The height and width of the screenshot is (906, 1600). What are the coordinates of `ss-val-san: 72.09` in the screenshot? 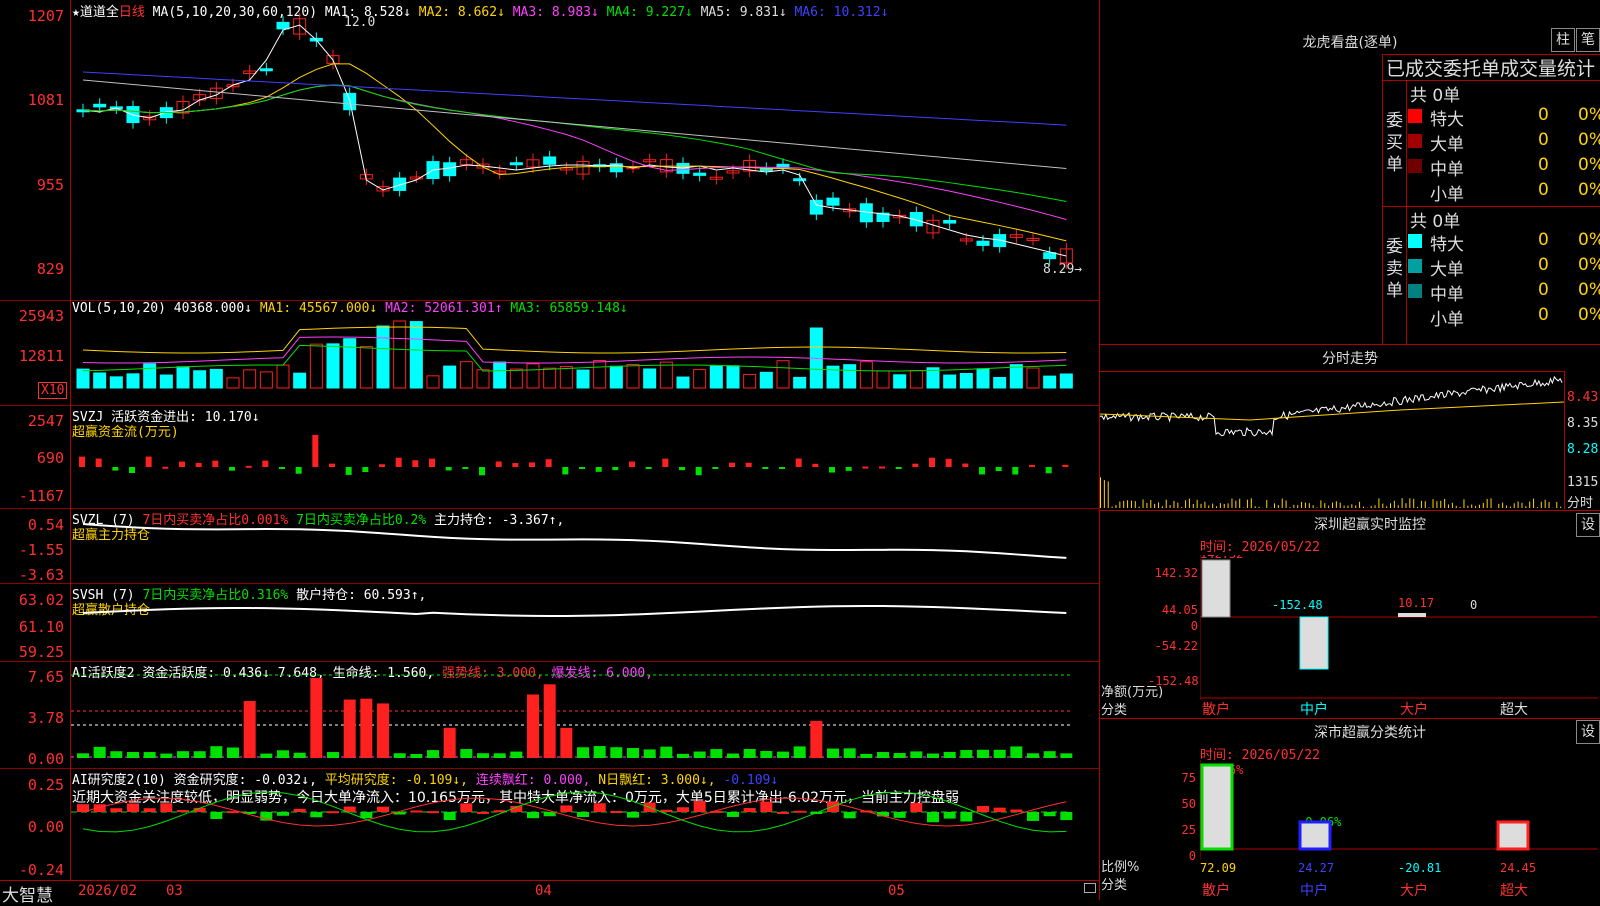 It's located at (1218, 868).